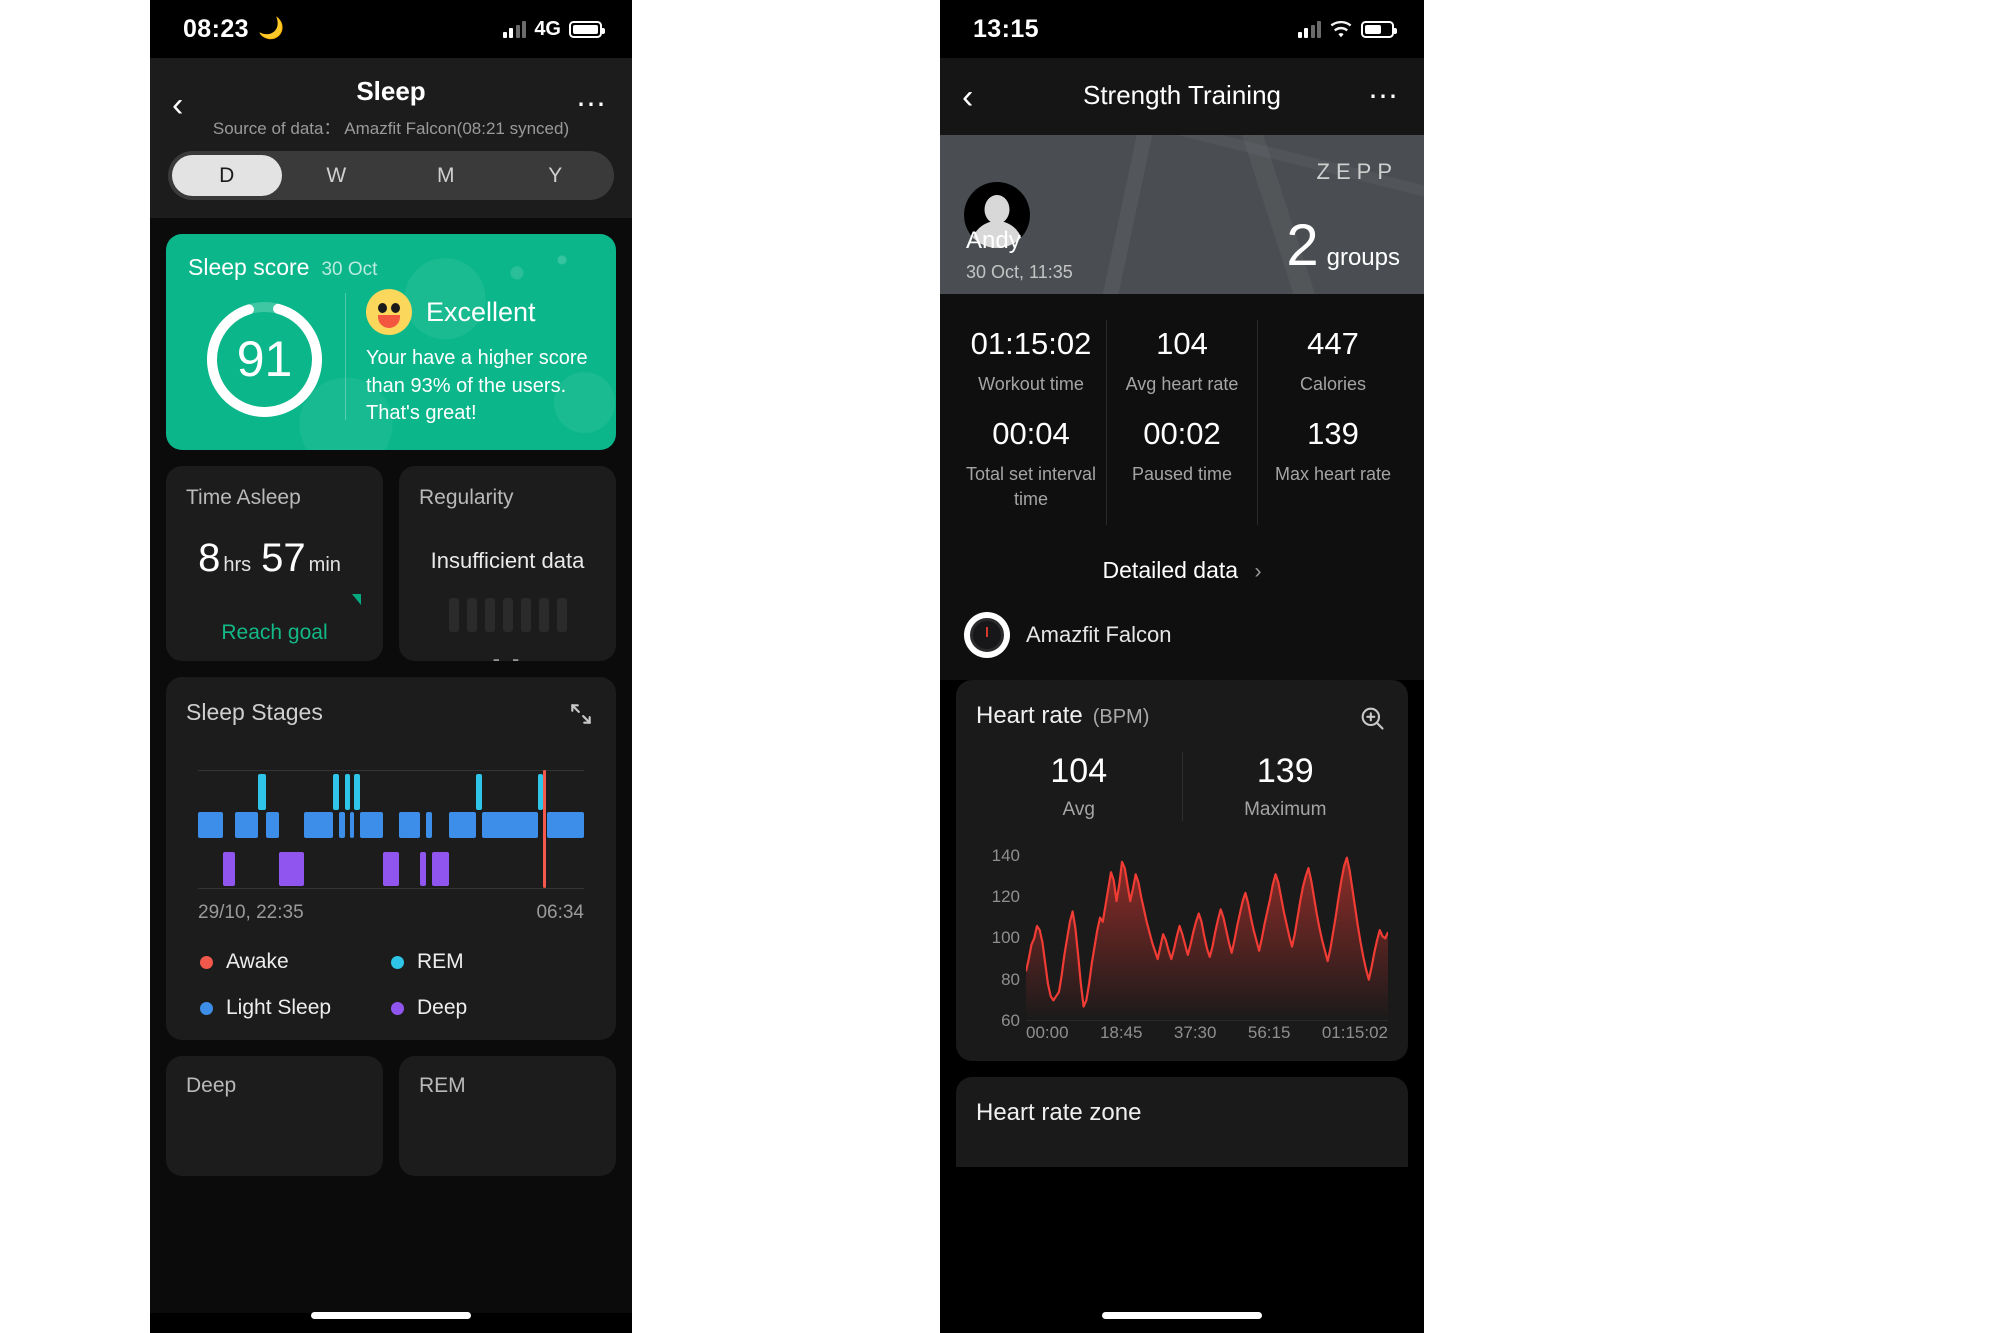 The height and width of the screenshot is (1333, 2000). Describe the element at coordinates (556, 175) in the screenshot. I see `tab-year: Y` at that location.